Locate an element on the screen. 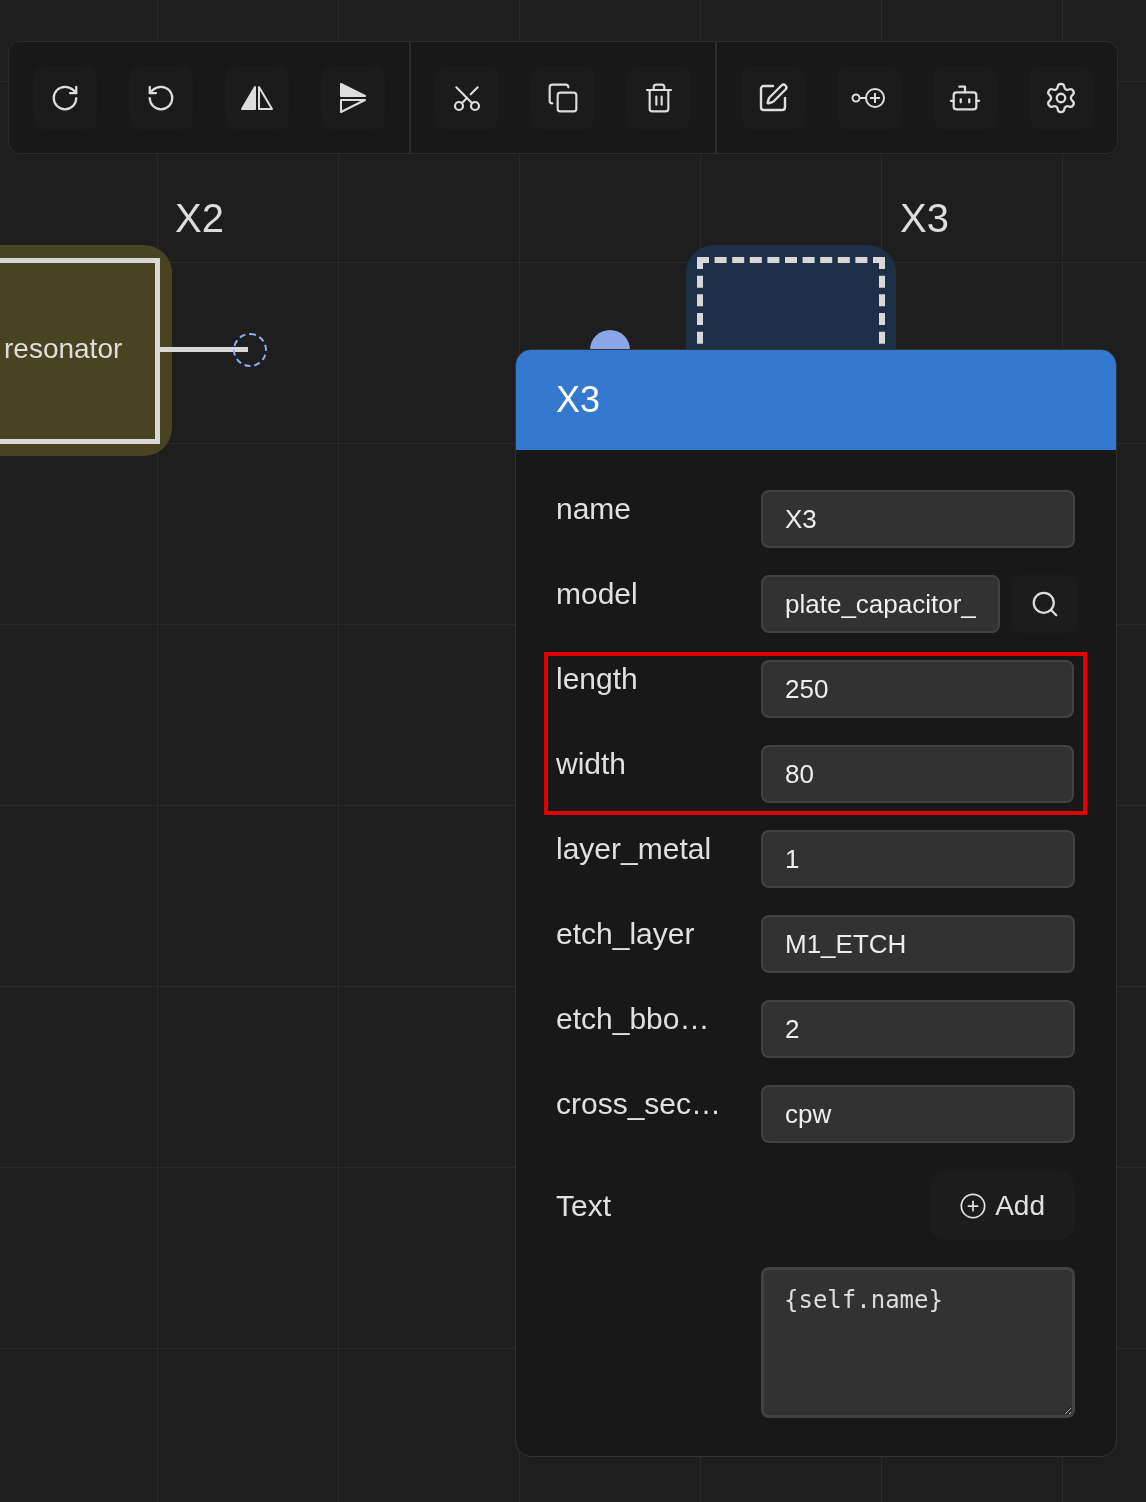  text-field: M1_ETCH is located at coordinates (918, 944).